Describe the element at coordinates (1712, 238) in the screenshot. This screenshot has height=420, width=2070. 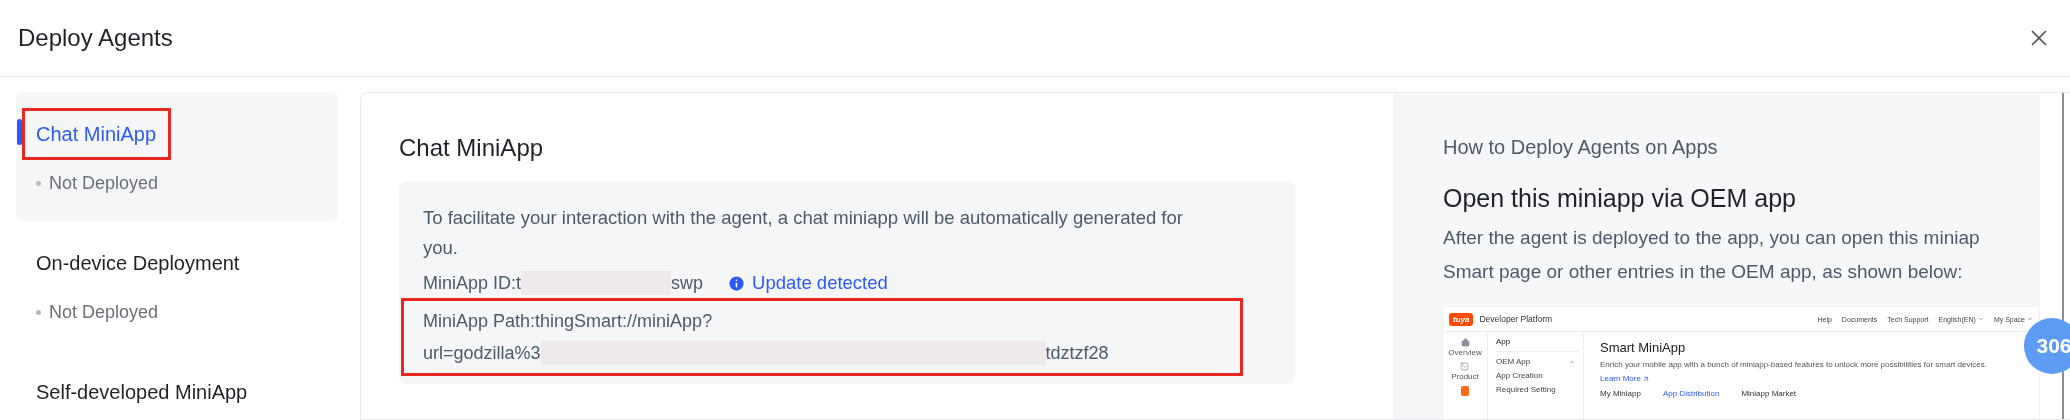
I see `paragraph-line: After the agent is deployed to the app, you can open this miniap` at that location.